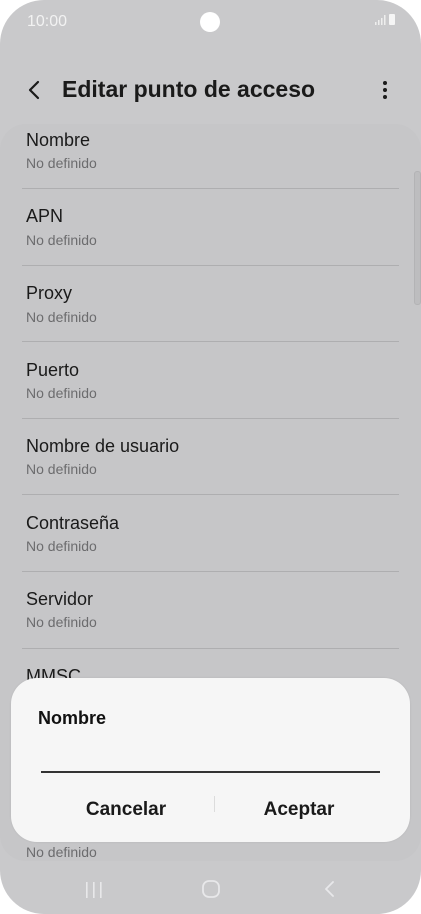 Image resolution: width=421 pixels, height=914 pixels. What do you see at coordinates (45, 216) in the screenshot?
I see `item-label: APN` at bounding box center [45, 216].